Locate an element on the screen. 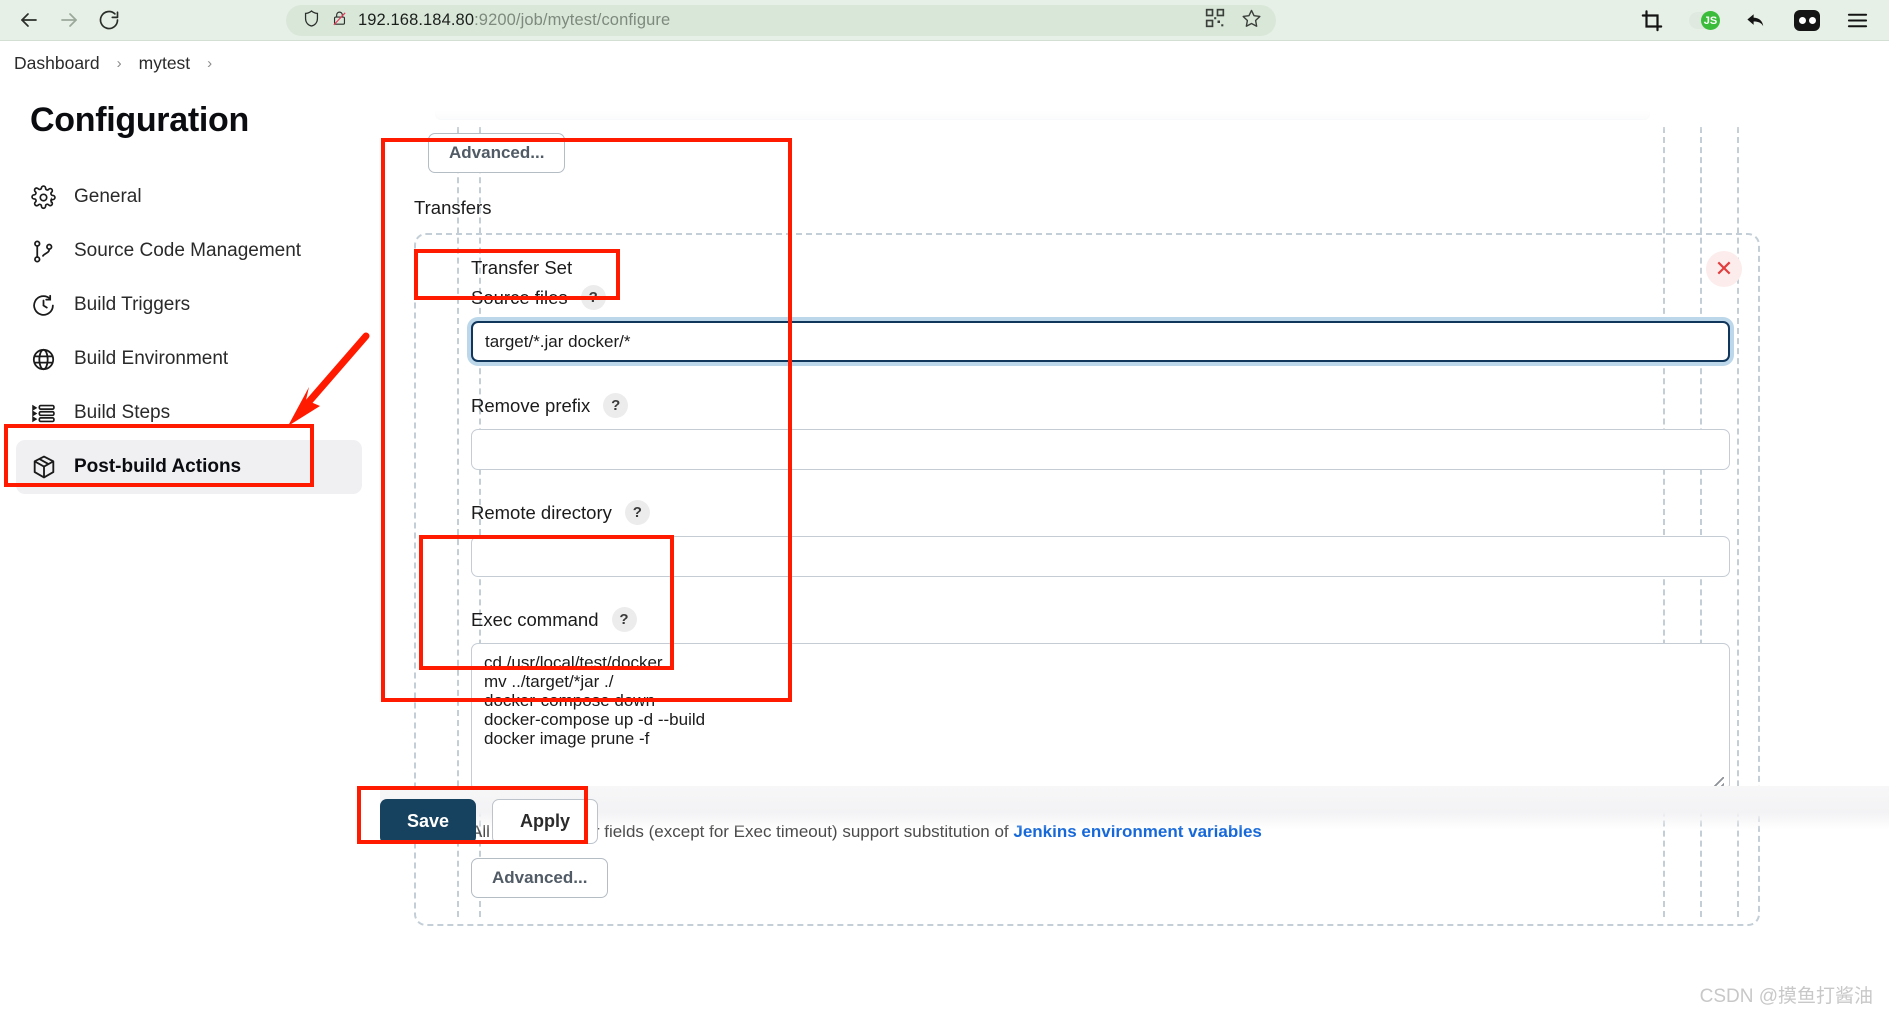 This screenshot has width=1889, height=1016. list-steps-icon is located at coordinates (43, 413).